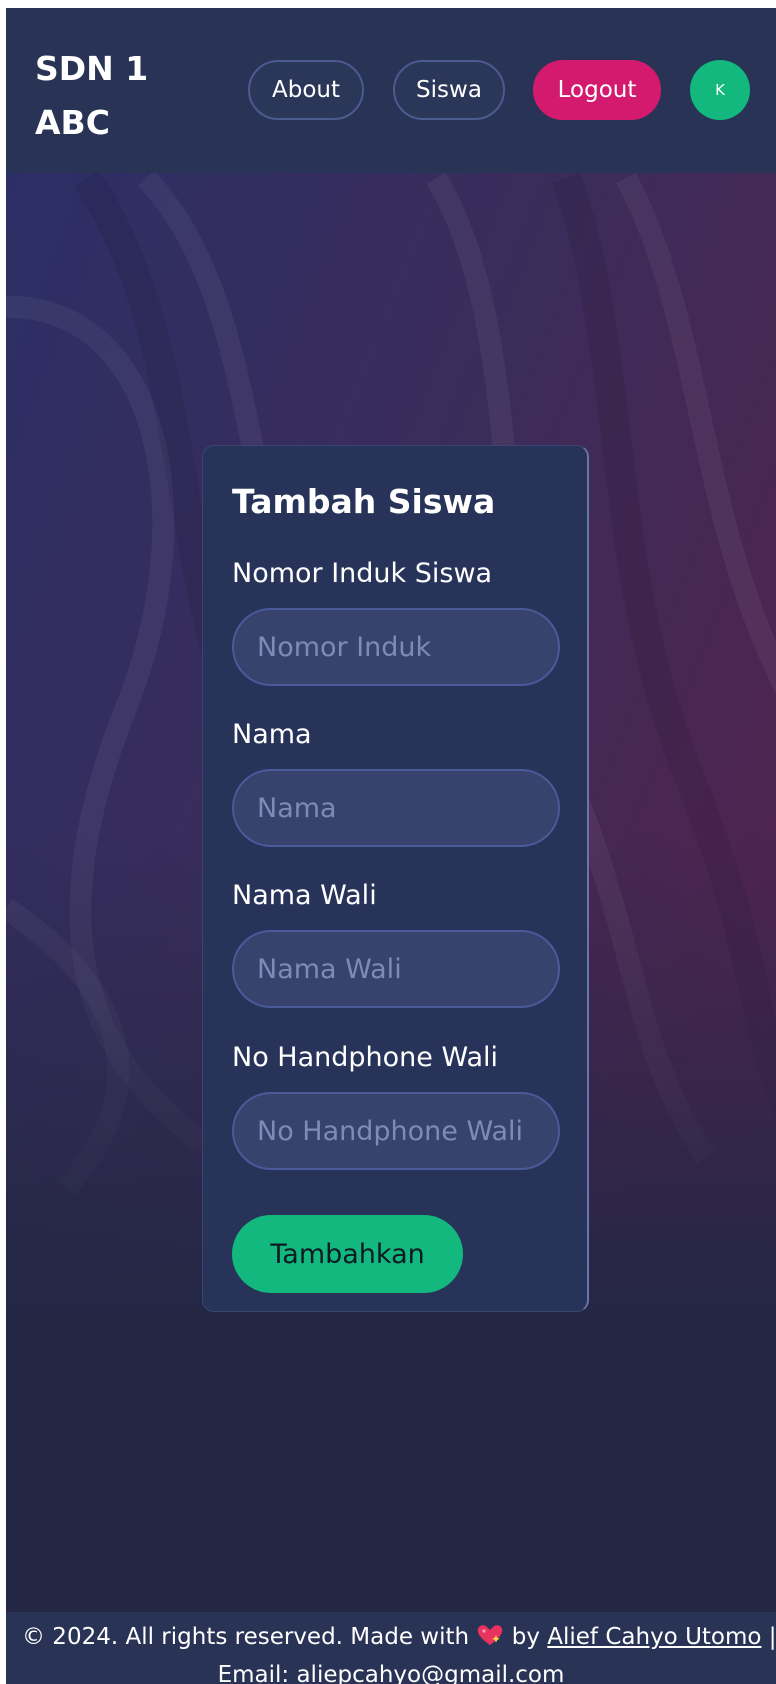  What do you see at coordinates (365, 1057) in the screenshot?
I see `no-handphone-wali-label: No Handphone Wali` at bounding box center [365, 1057].